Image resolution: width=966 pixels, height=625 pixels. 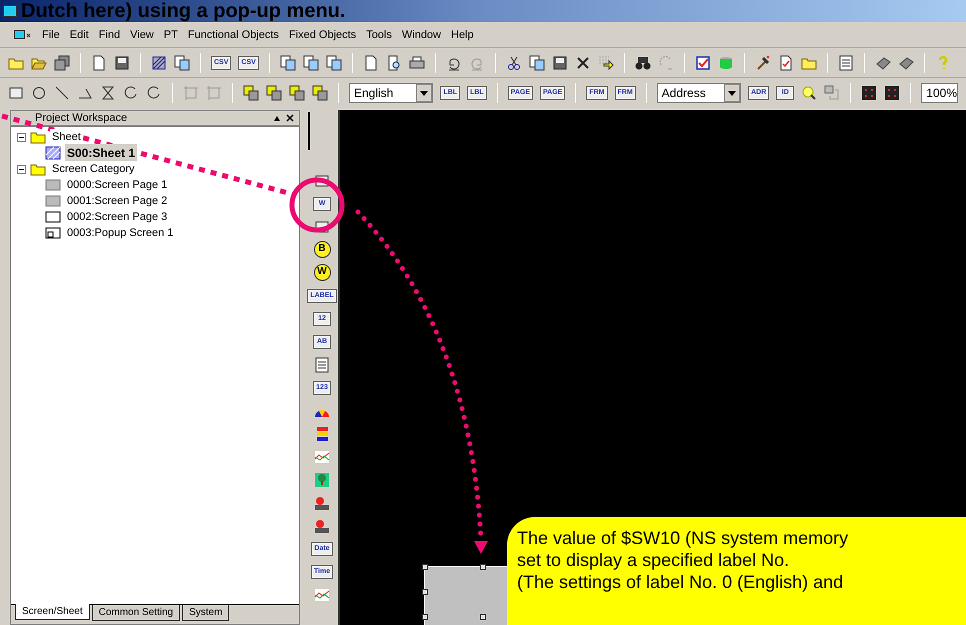 What do you see at coordinates (379, 35) in the screenshot?
I see `menu-item: Tools` at bounding box center [379, 35].